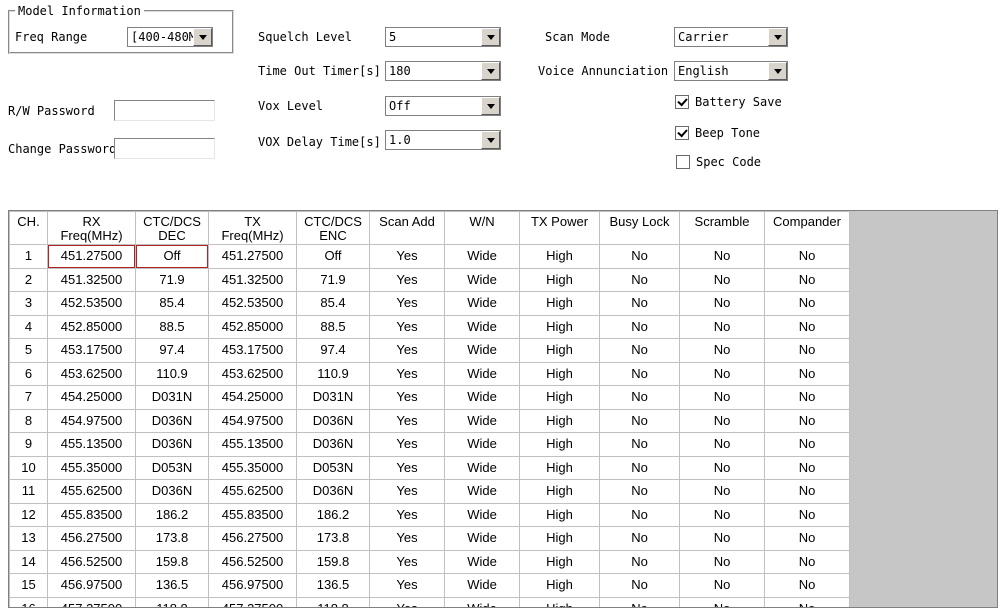 The height and width of the screenshot is (608, 1000). What do you see at coordinates (252, 538) in the screenshot?
I see `grid-cell: 456.27500` at bounding box center [252, 538].